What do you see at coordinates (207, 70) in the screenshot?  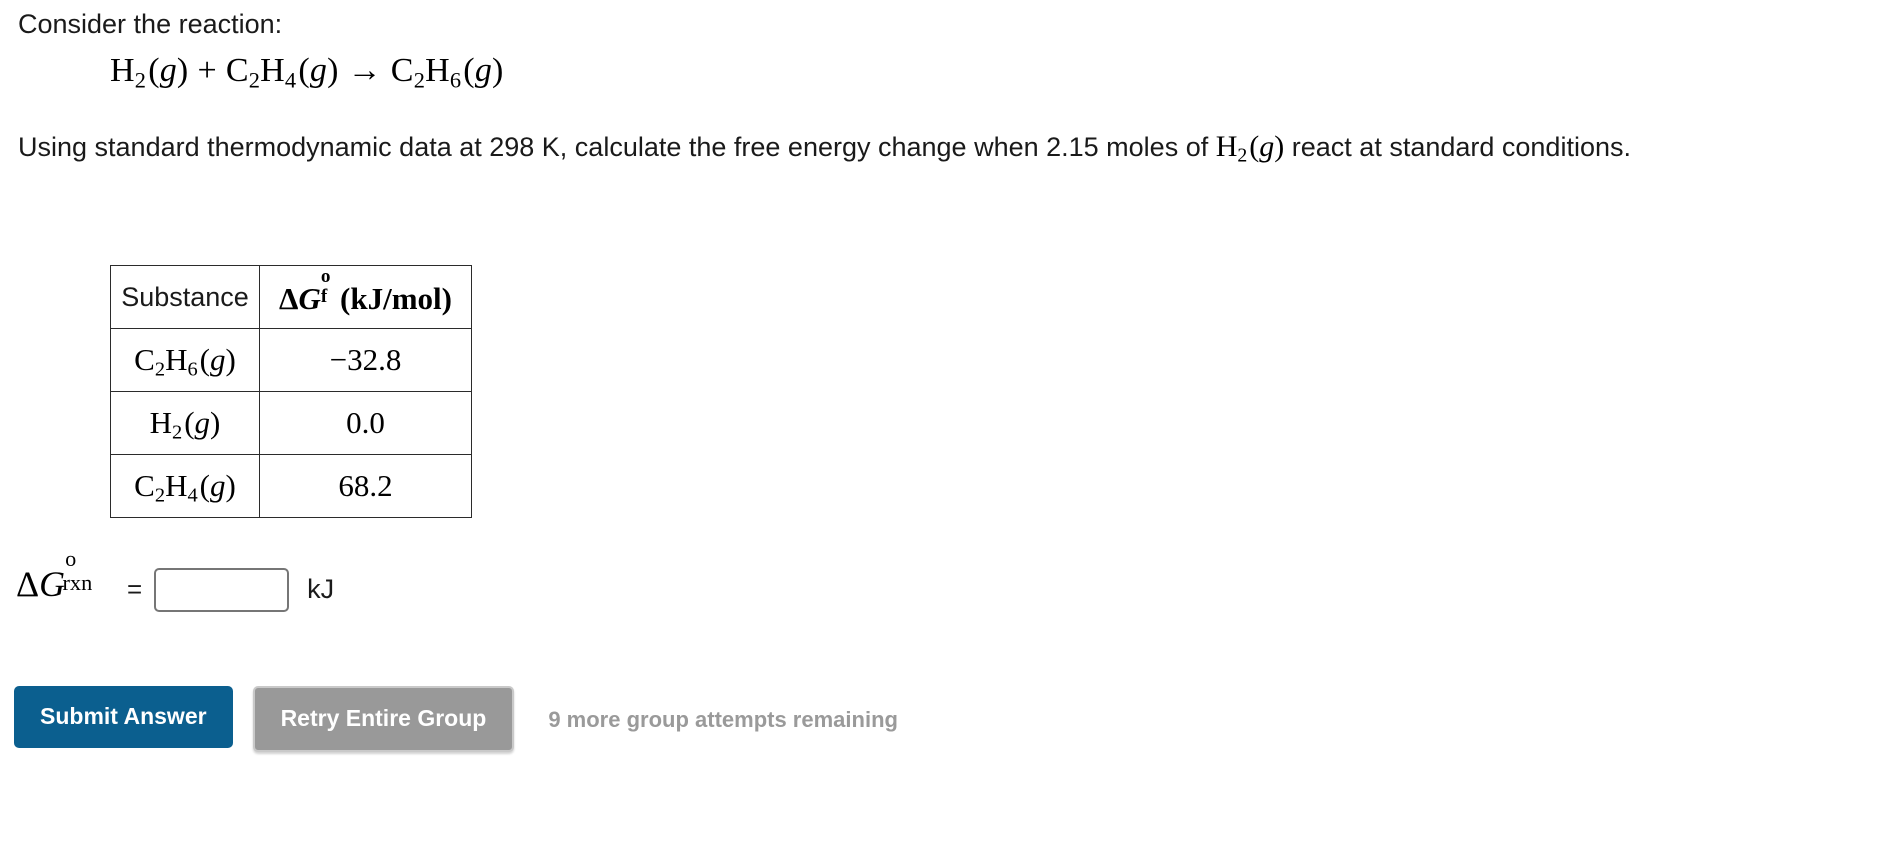 I see `plus-operator: +` at bounding box center [207, 70].